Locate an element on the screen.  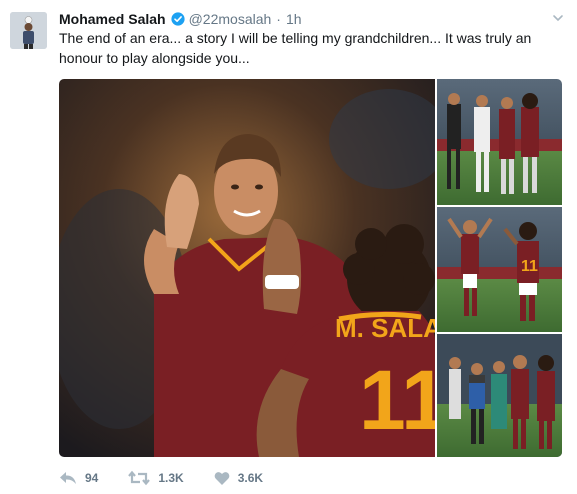
retweet-count: 1.3K is located at coordinates (171, 478).